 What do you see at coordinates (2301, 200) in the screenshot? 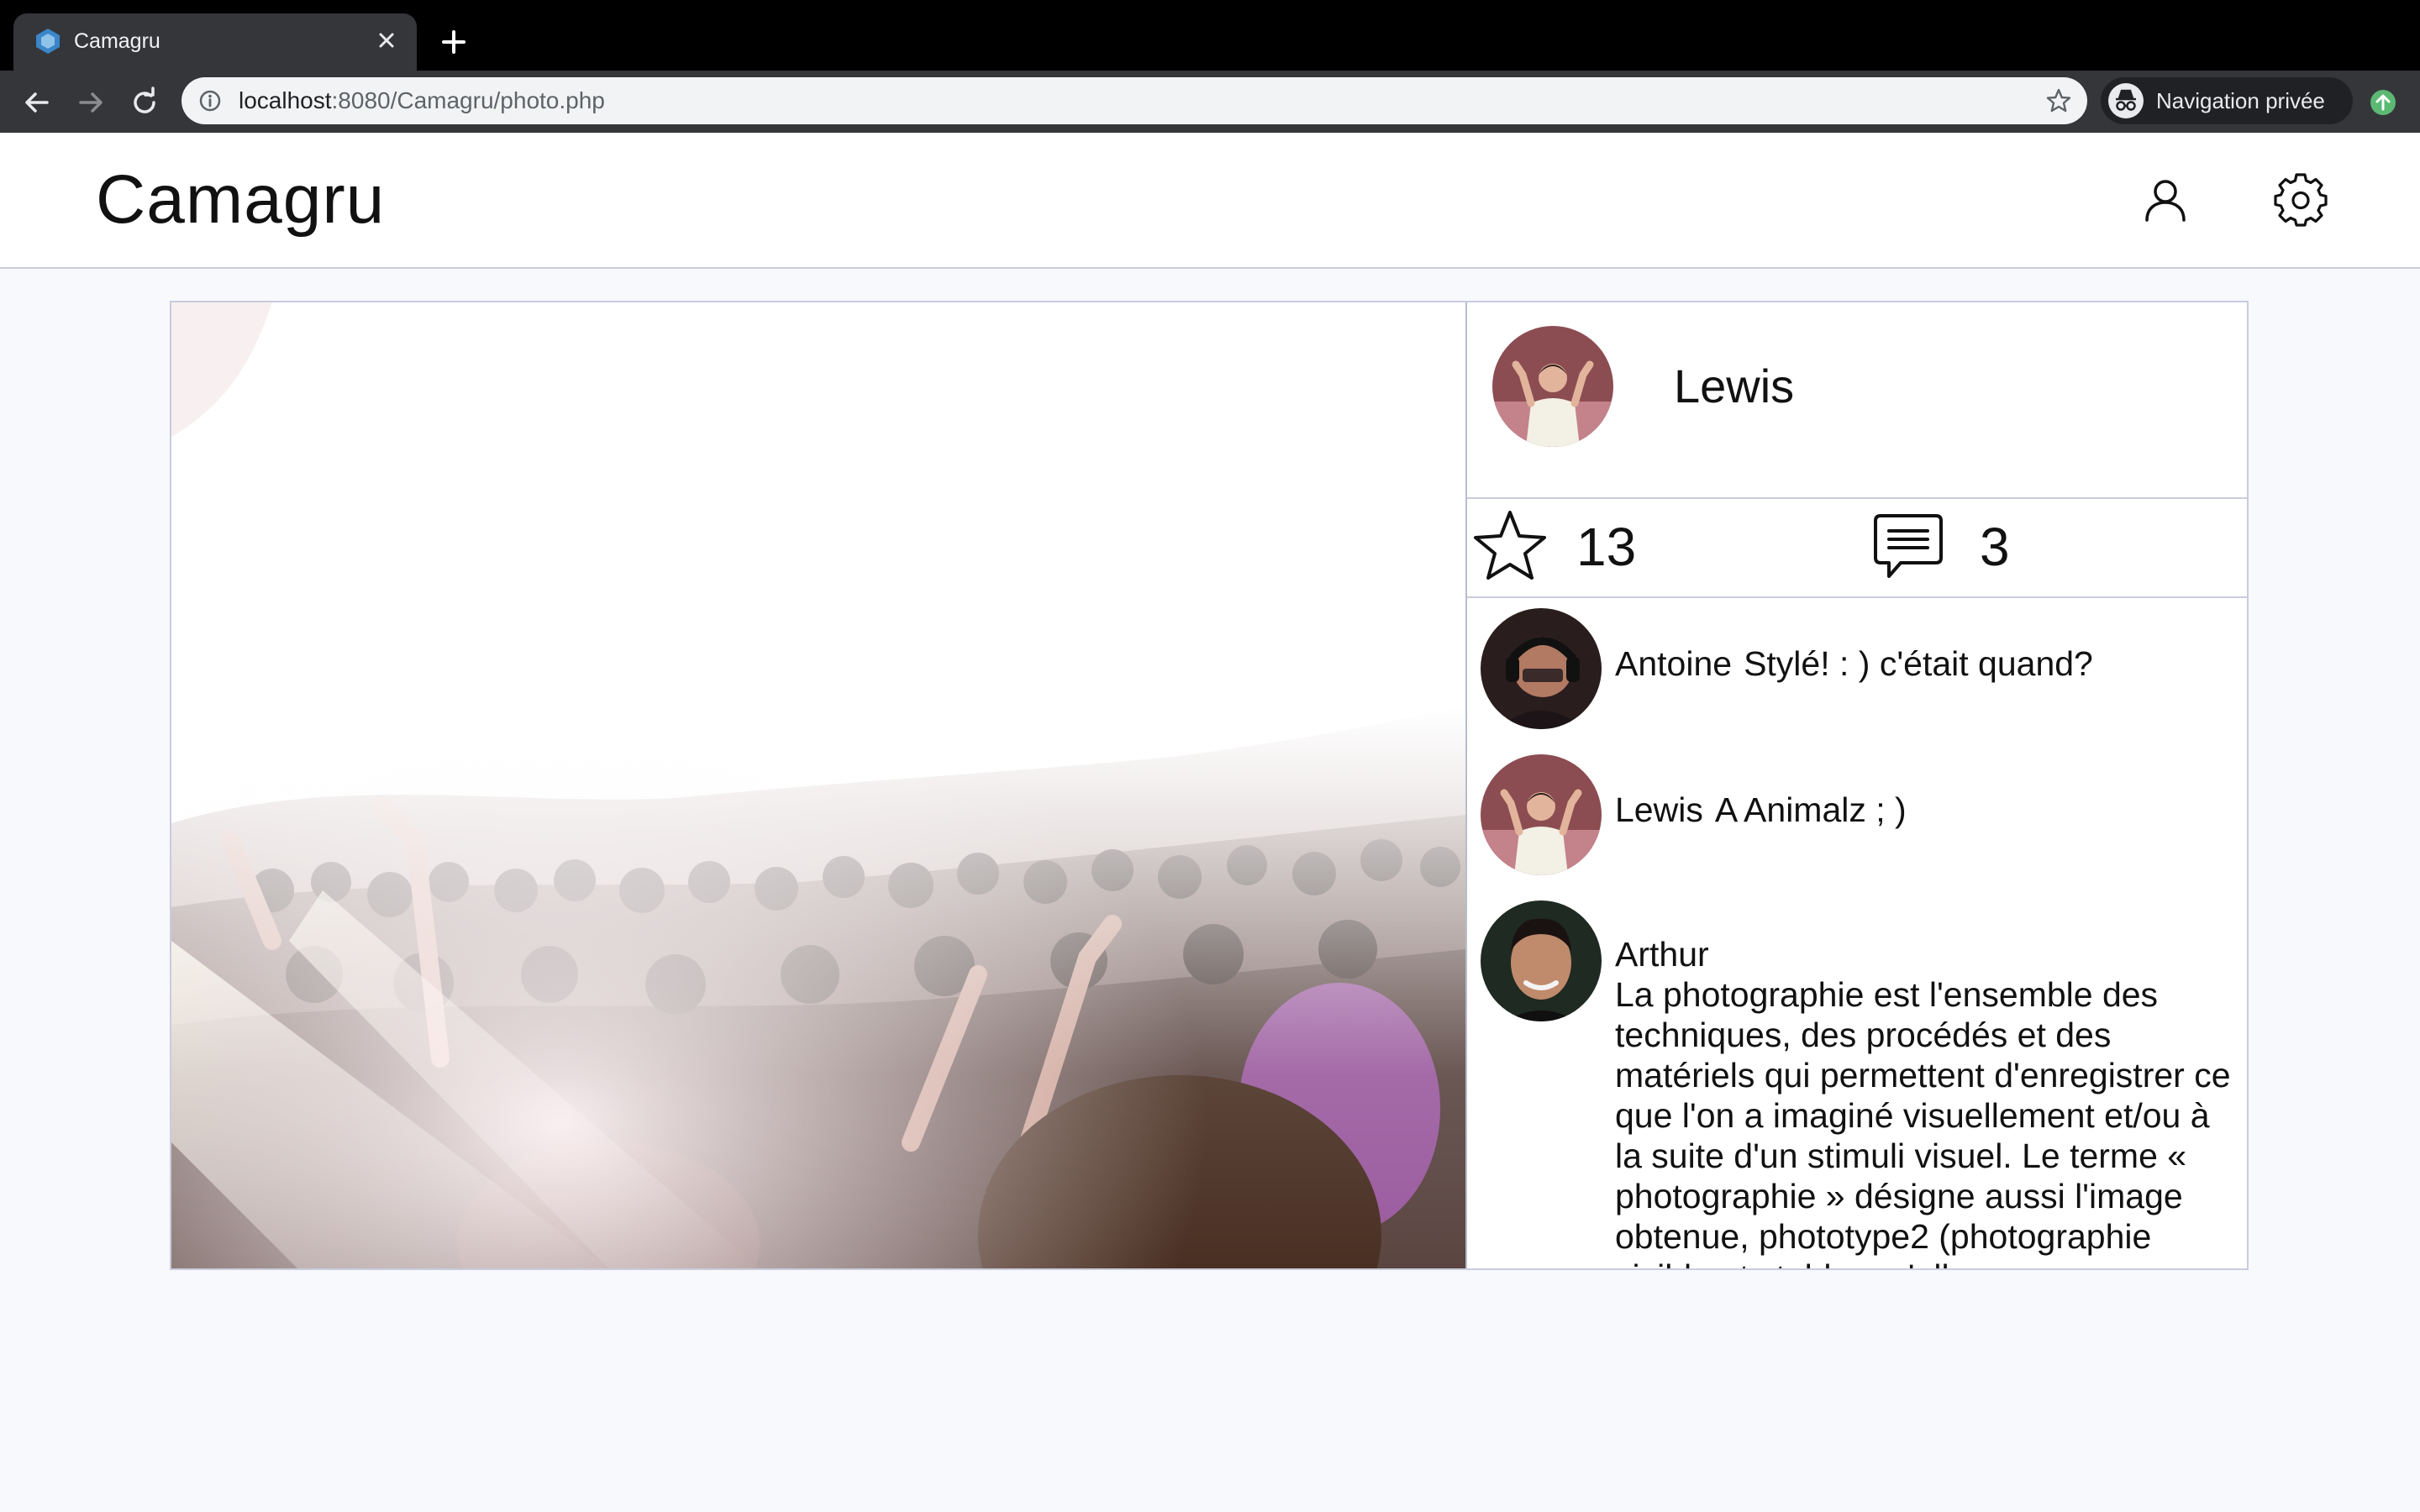
I see `gear-icon` at bounding box center [2301, 200].